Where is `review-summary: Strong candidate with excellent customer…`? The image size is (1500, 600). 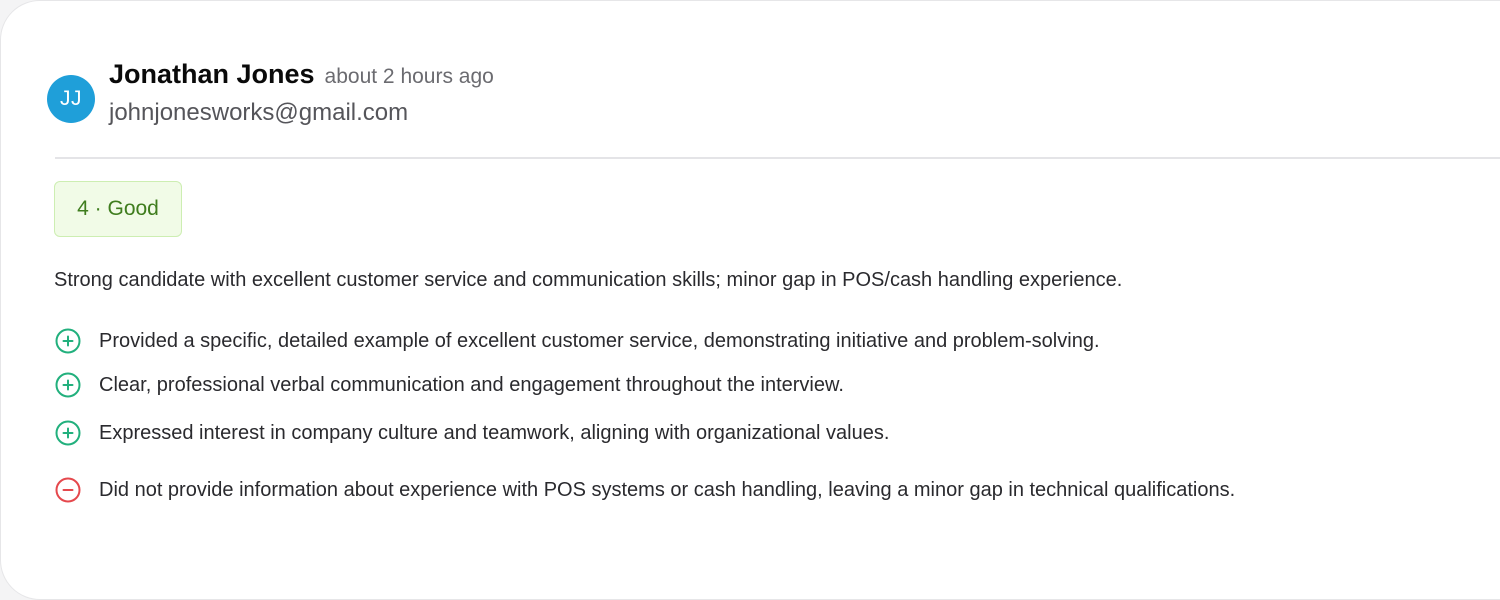
review-summary: Strong candidate with excellent customer… is located at coordinates (588, 280).